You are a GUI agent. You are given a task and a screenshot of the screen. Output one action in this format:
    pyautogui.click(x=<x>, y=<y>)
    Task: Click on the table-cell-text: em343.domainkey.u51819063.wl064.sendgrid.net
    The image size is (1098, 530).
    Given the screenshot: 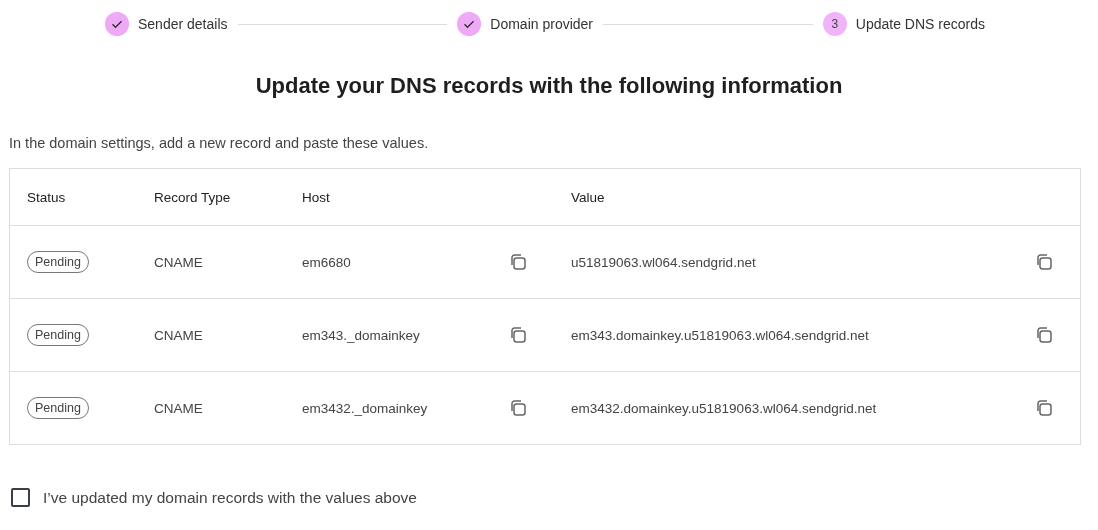 What is the action you would take?
    pyautogui.click(x=720, y=335)
    